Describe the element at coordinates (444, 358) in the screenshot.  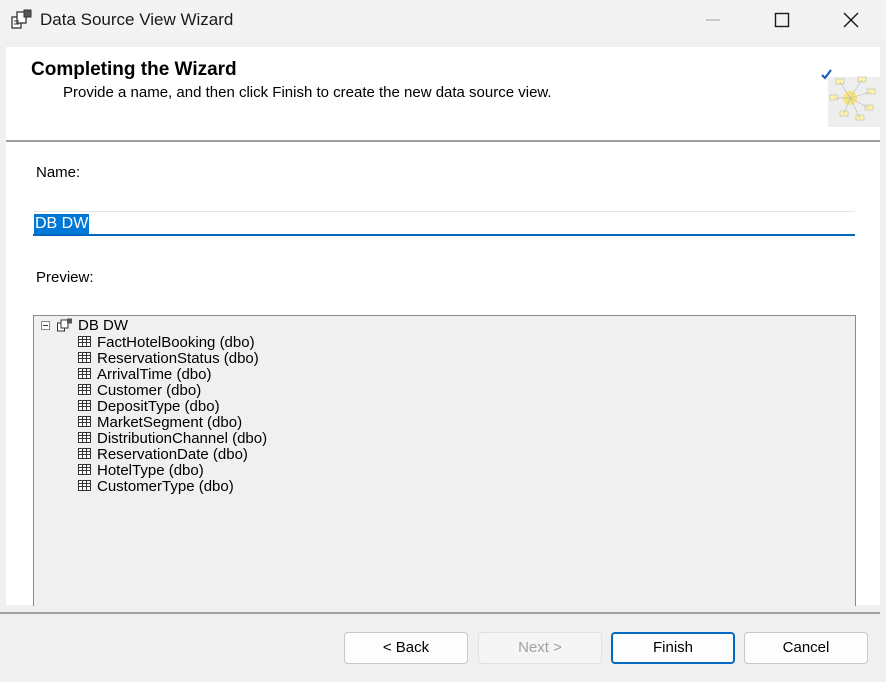
I see `tree-item: ReservationStatus (dbo)` at that location.